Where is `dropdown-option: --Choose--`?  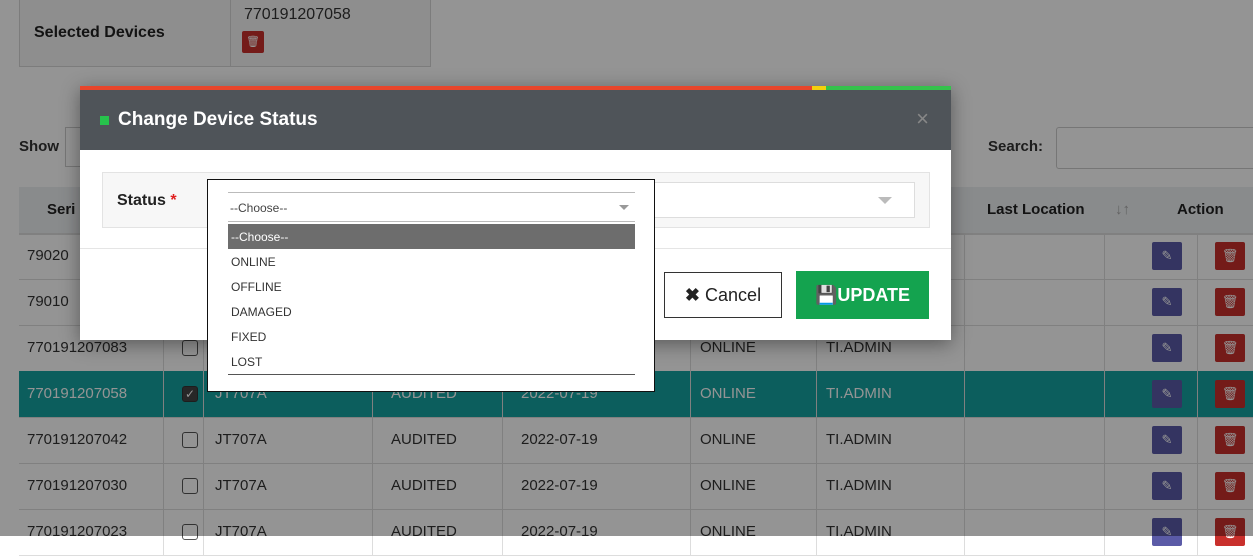 dropdown-option: --Choose-- is located at coordinates (431, 236).